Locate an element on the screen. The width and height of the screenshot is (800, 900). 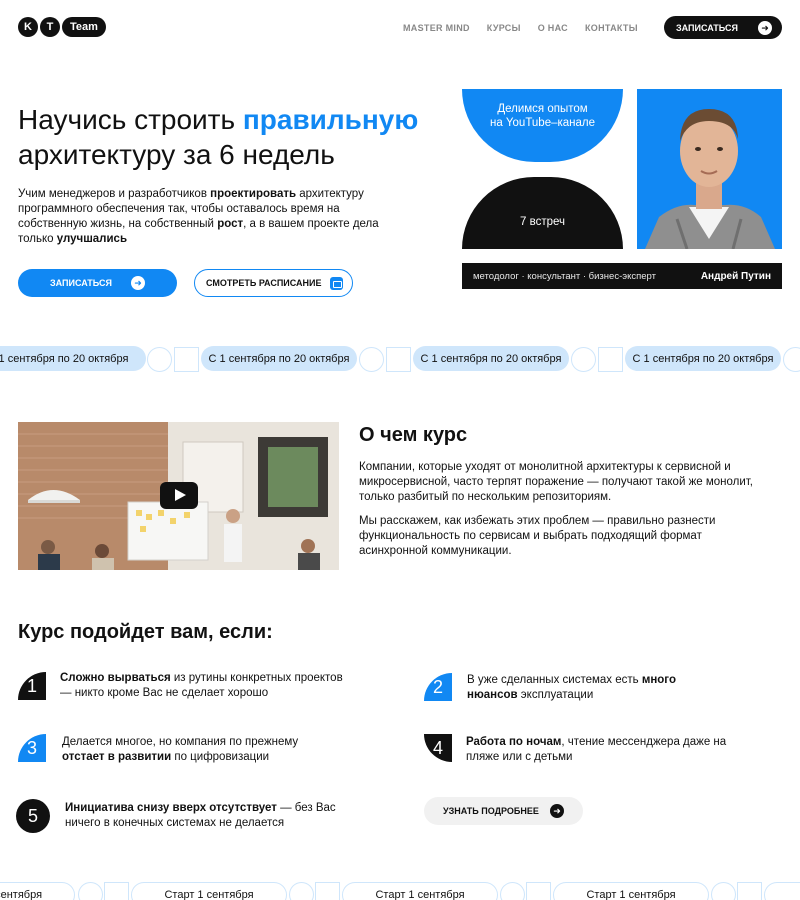
logo-k: K is located at coordinates (28, 27).